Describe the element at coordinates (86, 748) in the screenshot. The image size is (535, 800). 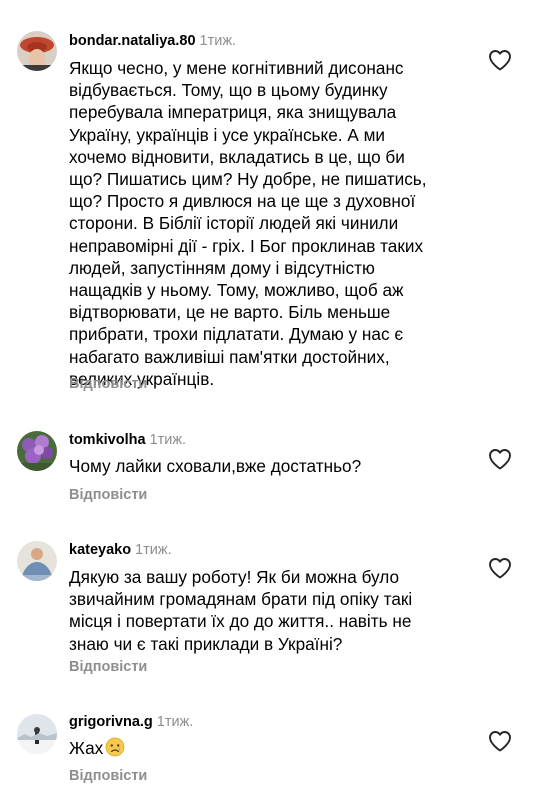
I see `comment-text-value: Жах` at that location.